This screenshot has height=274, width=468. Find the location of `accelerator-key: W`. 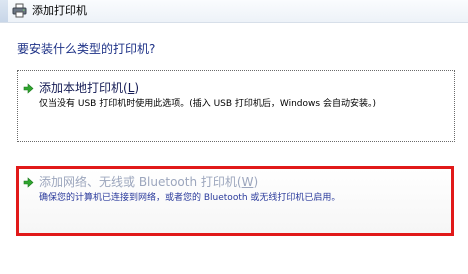

accelerator-key: W is located at coordinates (247, 182).